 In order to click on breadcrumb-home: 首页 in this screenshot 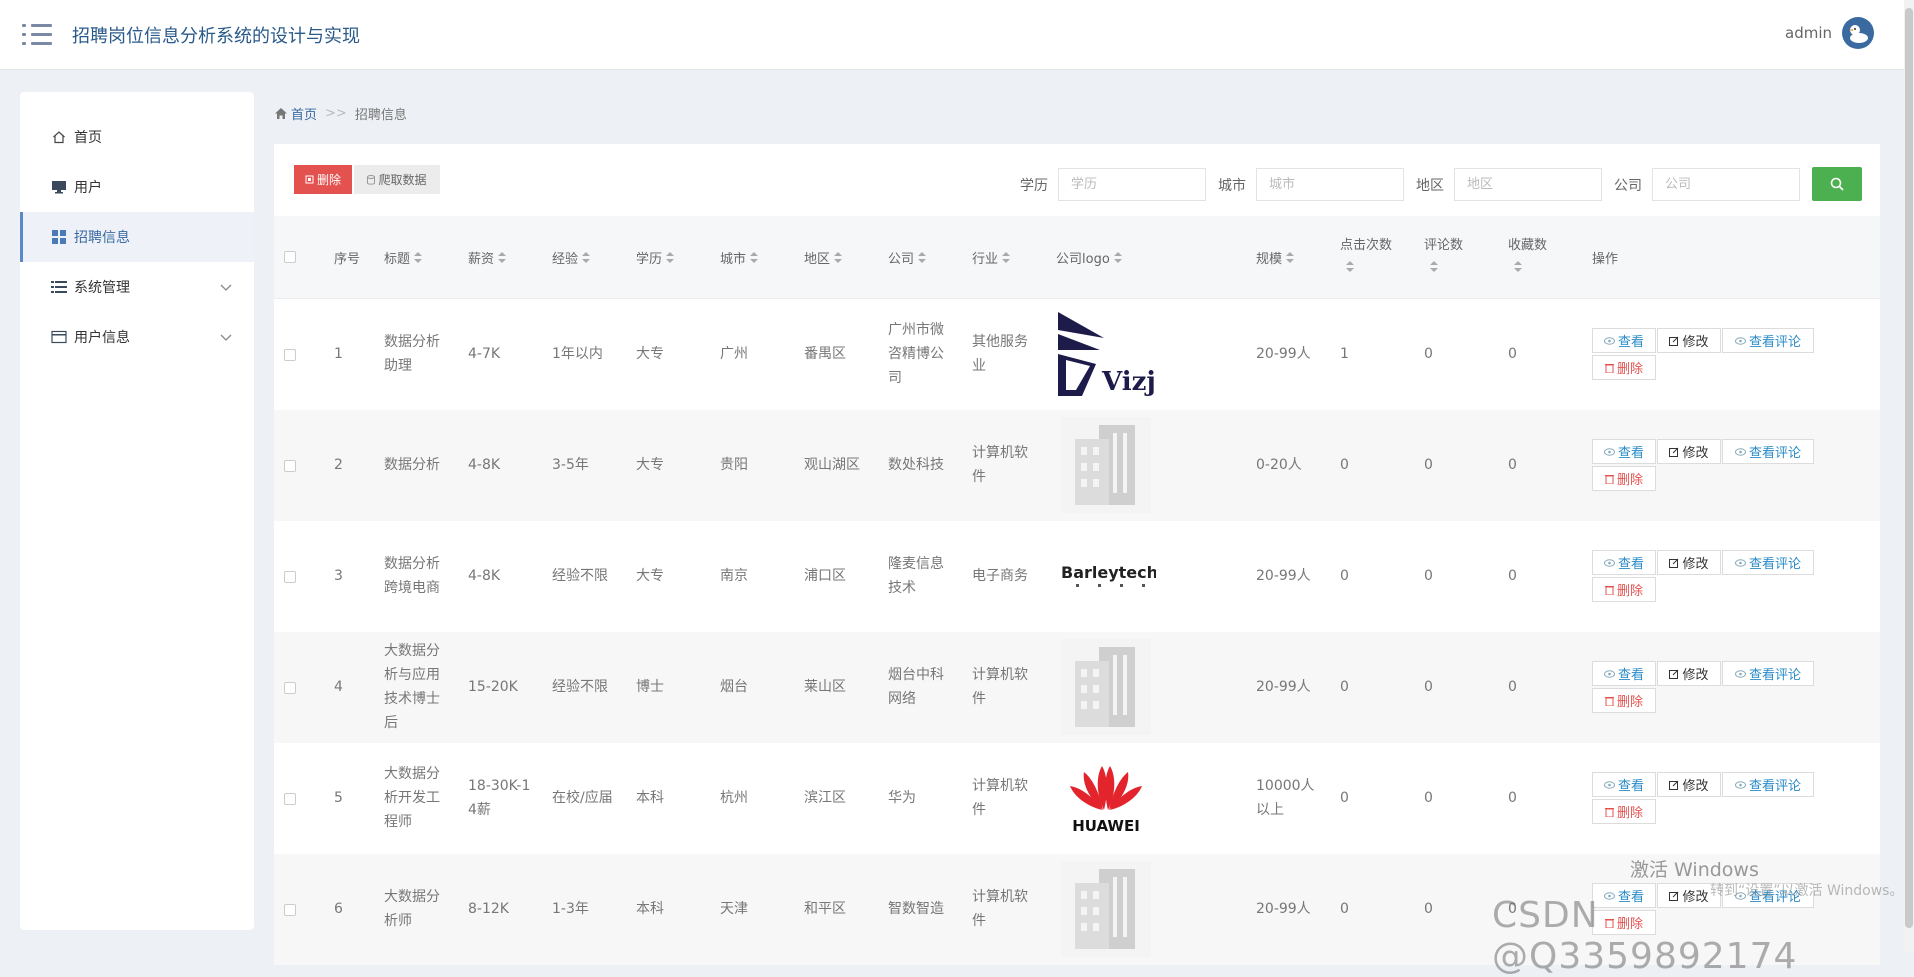, I will do `click(296, 113)`.